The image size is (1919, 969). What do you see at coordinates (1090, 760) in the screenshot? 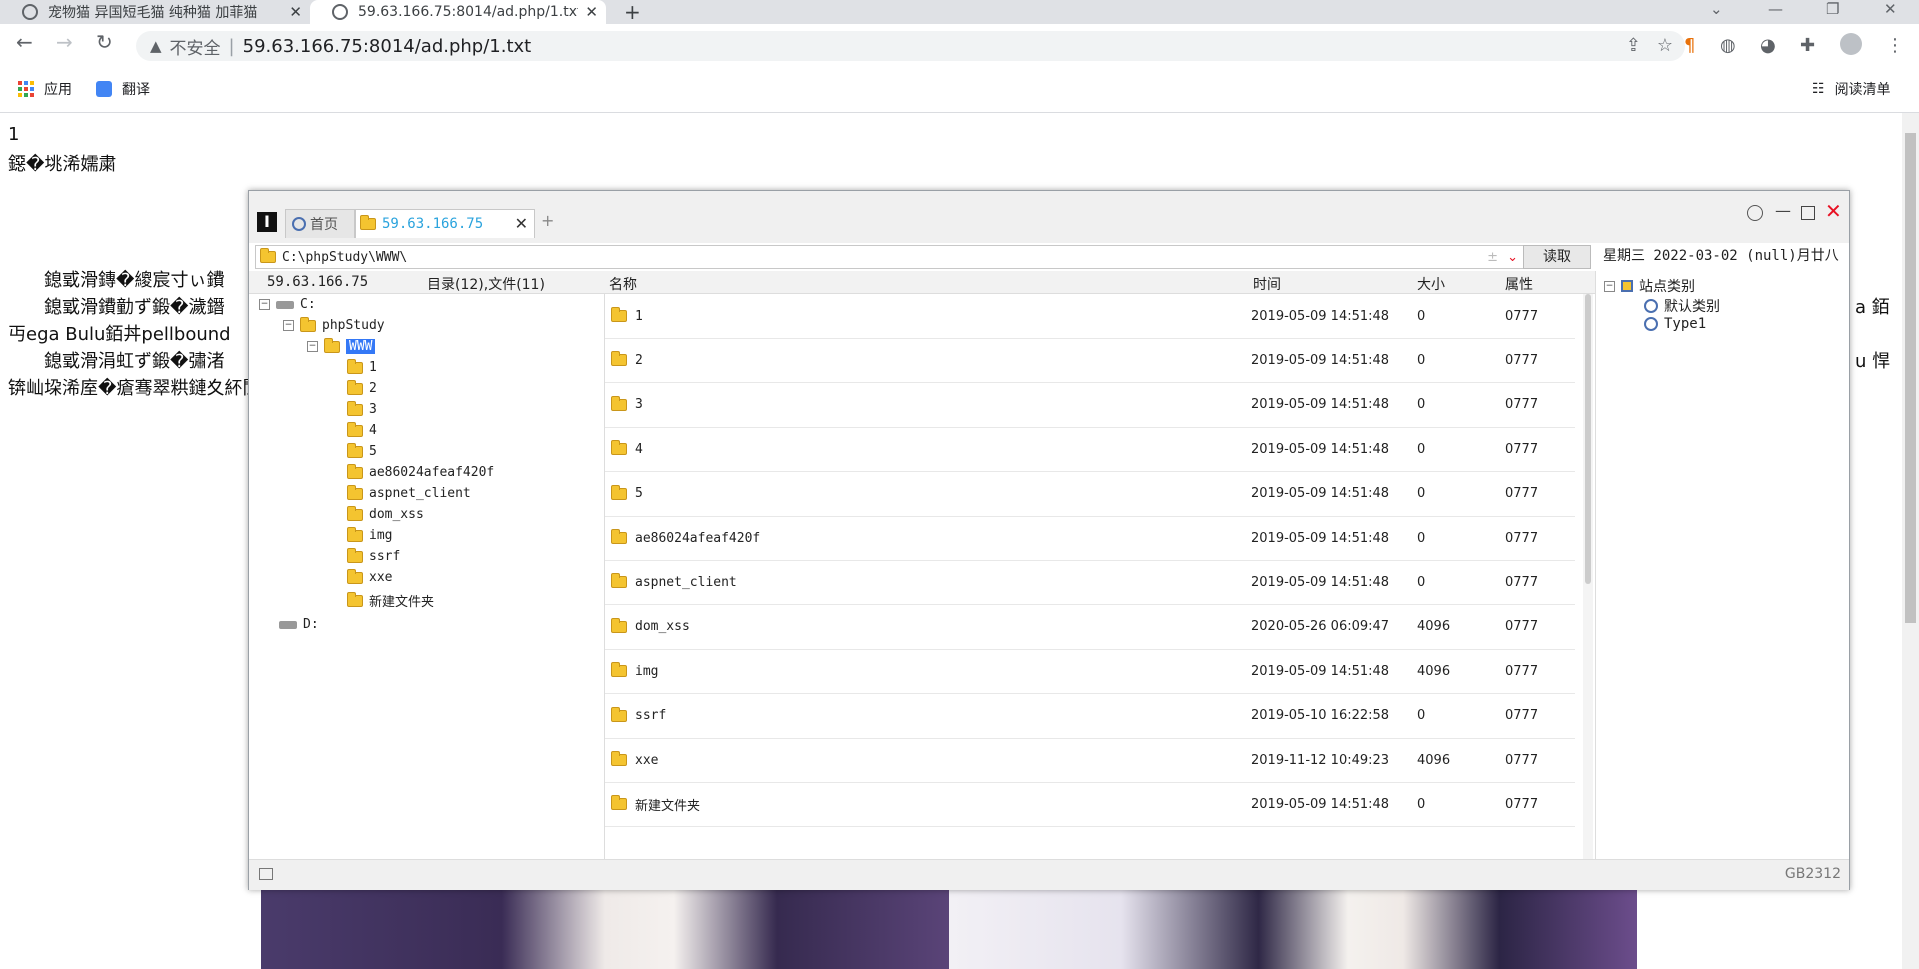
I see `file-row: xxe 2019-11-12 10:49:23 4096 0777` at bounding box center [1090, 760].